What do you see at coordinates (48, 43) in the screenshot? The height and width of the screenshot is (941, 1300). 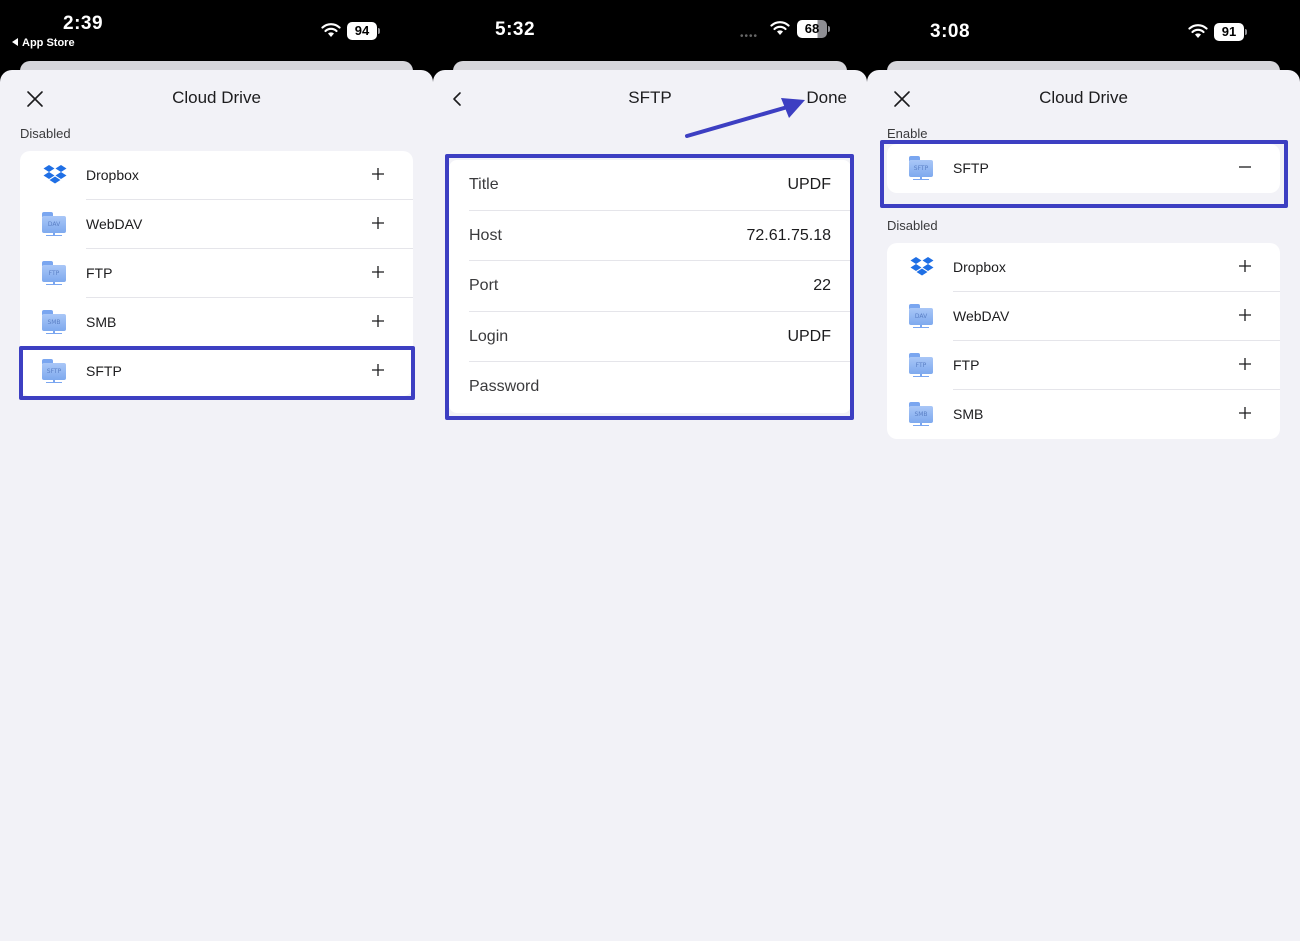 I see `back-app-label: App Store` at bounding box center [48, 43].